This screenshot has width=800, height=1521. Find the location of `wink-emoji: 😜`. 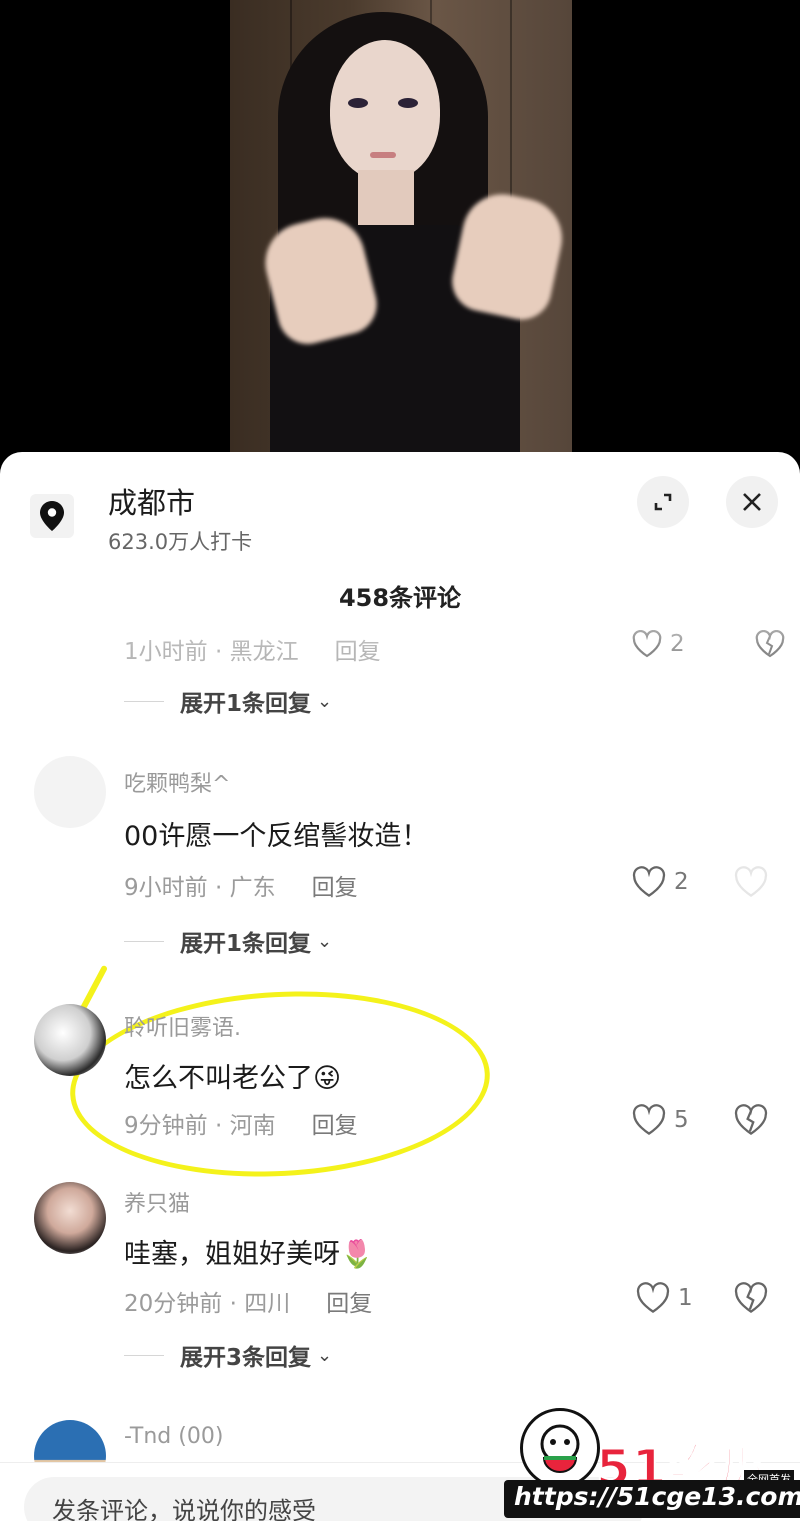

wink-emoji: 😜 is located at coordinates (327, 1078).